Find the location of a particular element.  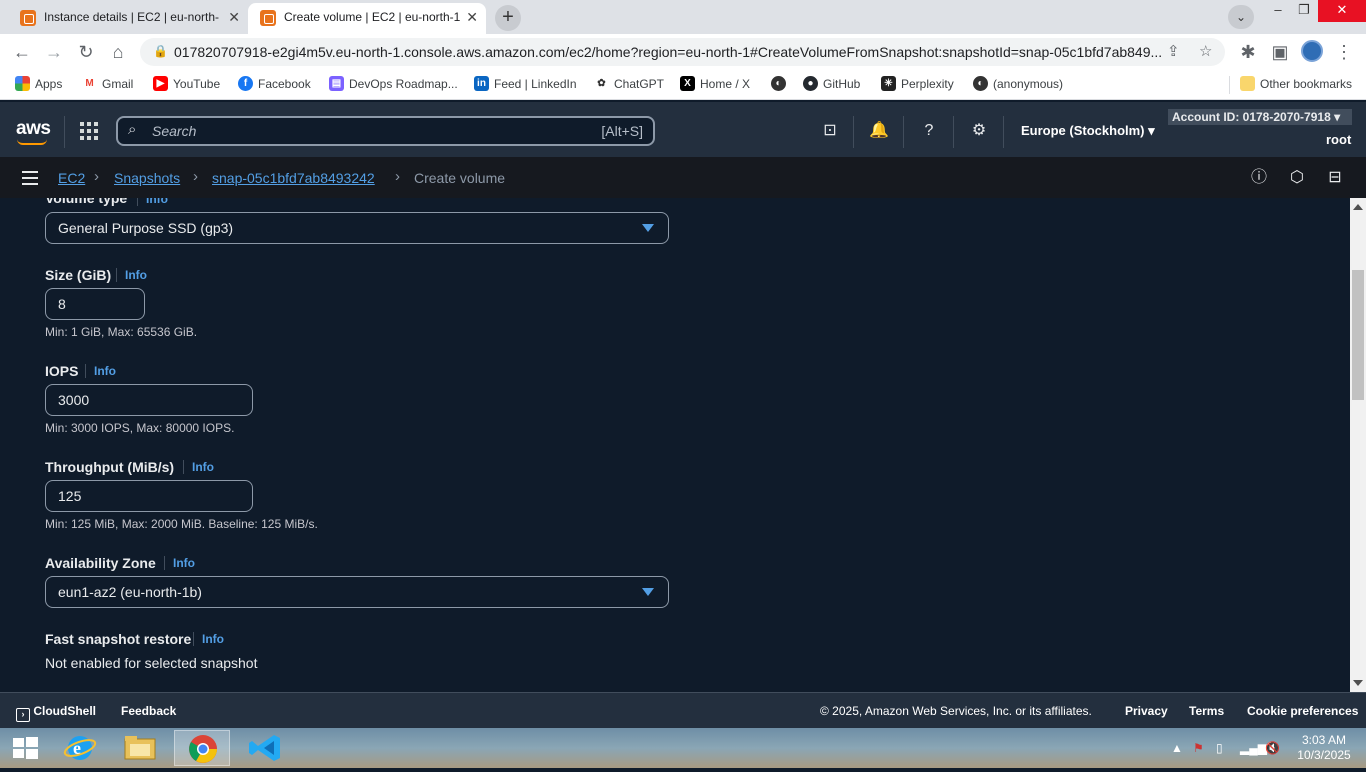

tab-search-button: ⌄ is located at coordinates (1241, 17).